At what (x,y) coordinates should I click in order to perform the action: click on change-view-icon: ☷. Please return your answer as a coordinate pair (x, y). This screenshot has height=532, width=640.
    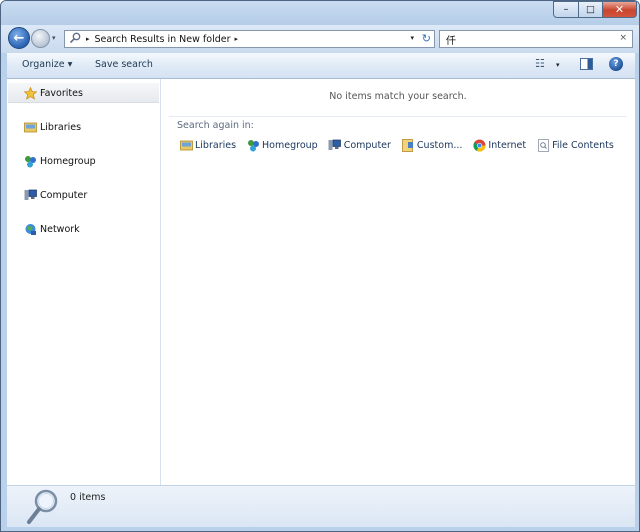
    Looking at the image, I should click on (540, 63).